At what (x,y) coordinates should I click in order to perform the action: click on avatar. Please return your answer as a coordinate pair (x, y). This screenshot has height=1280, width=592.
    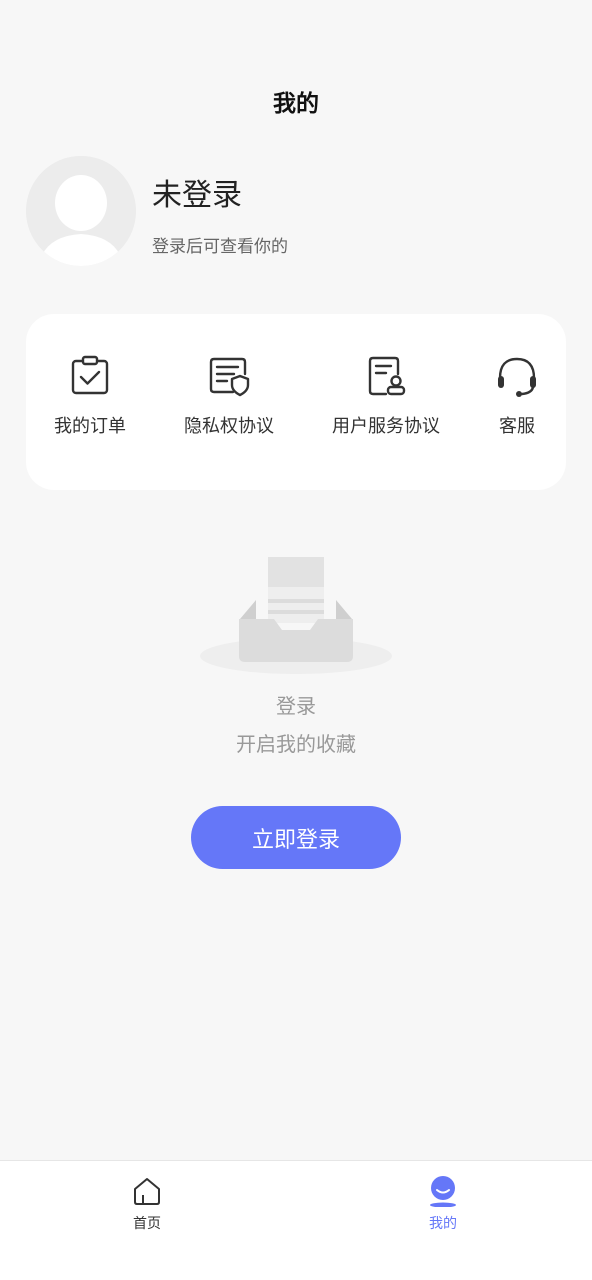
    Looking at the image, I should click on (81, 211).